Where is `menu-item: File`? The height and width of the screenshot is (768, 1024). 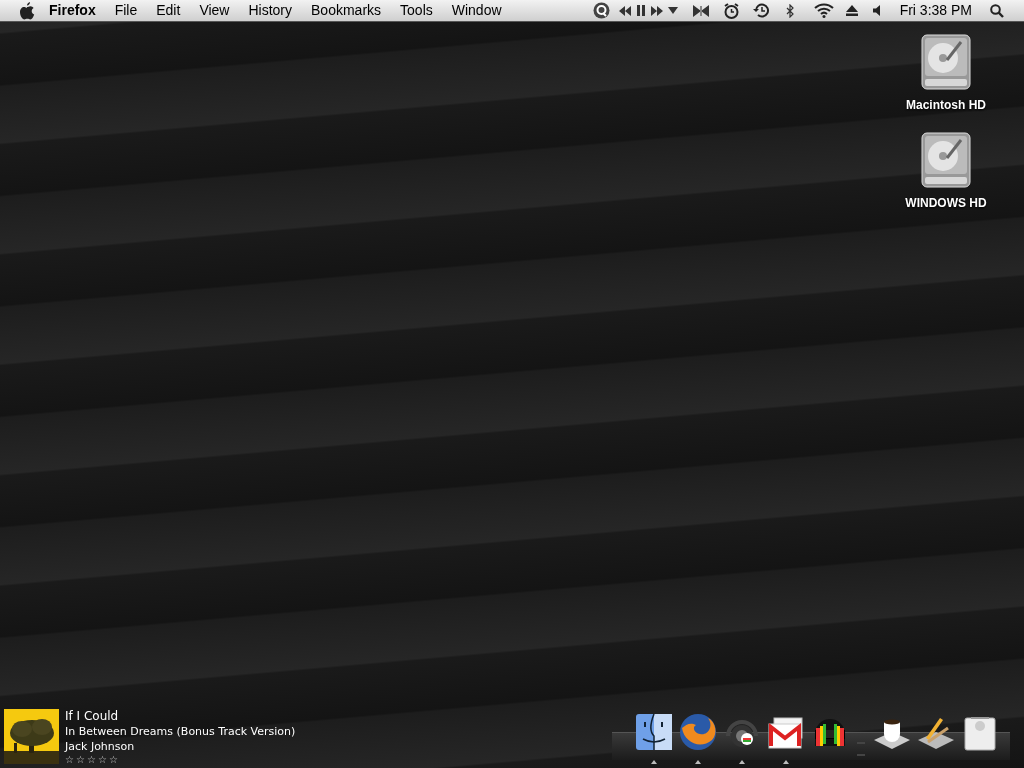 menu-item: File is located at coordinates (126, 10).